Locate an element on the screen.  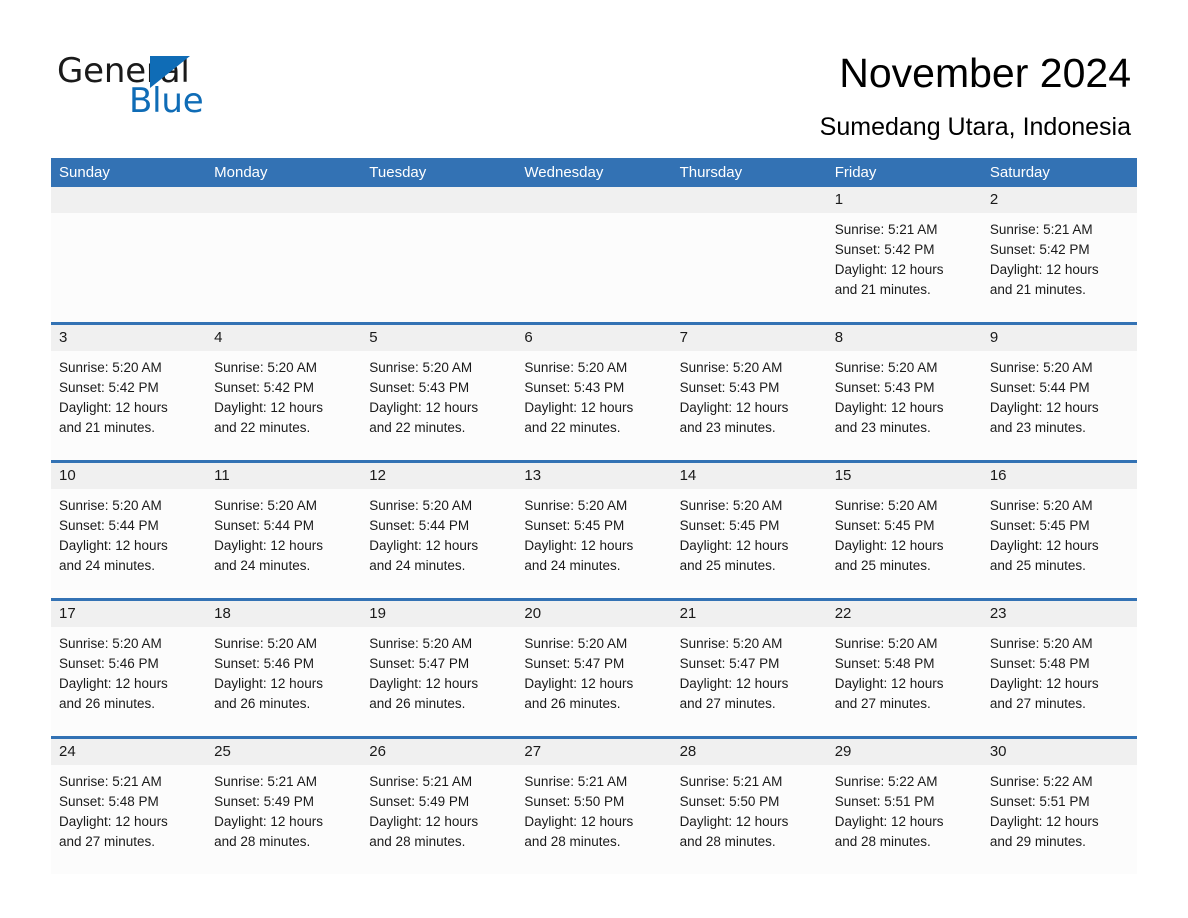
day-number: 7 is located at coordinates (749, 338).